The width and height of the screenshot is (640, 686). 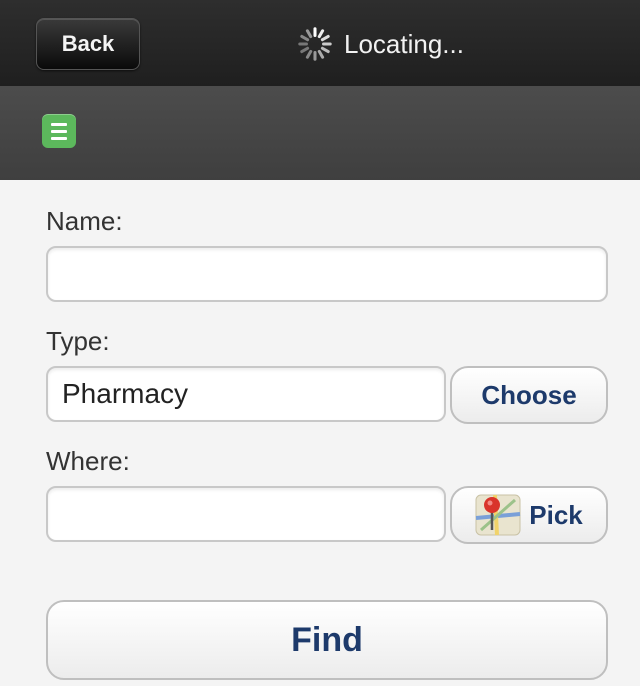 What do you see at coordinates (529, 395) in the screenshot?
I see `choose-button: Choose` at bounding box center [529, 395].